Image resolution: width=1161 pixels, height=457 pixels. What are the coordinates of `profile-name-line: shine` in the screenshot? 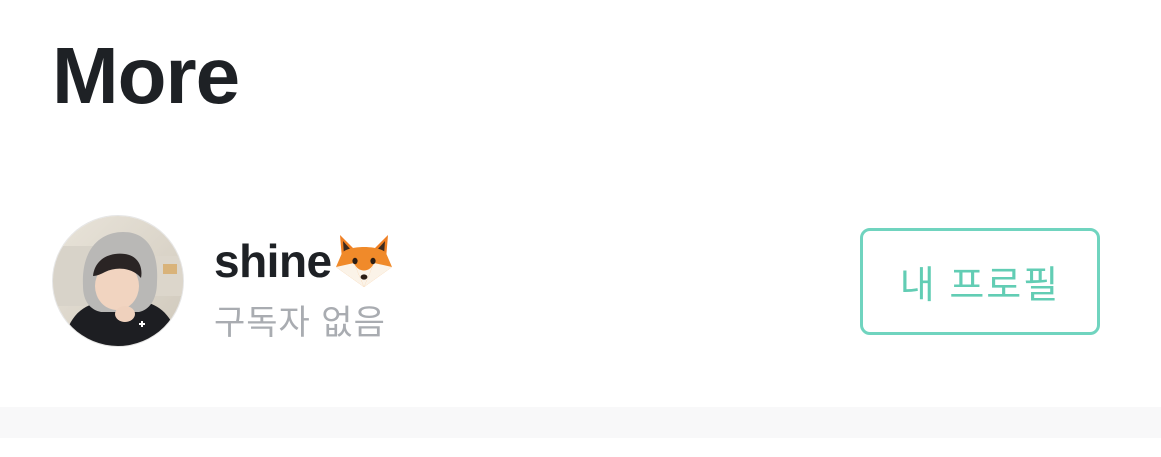 It's located at (304, 261).